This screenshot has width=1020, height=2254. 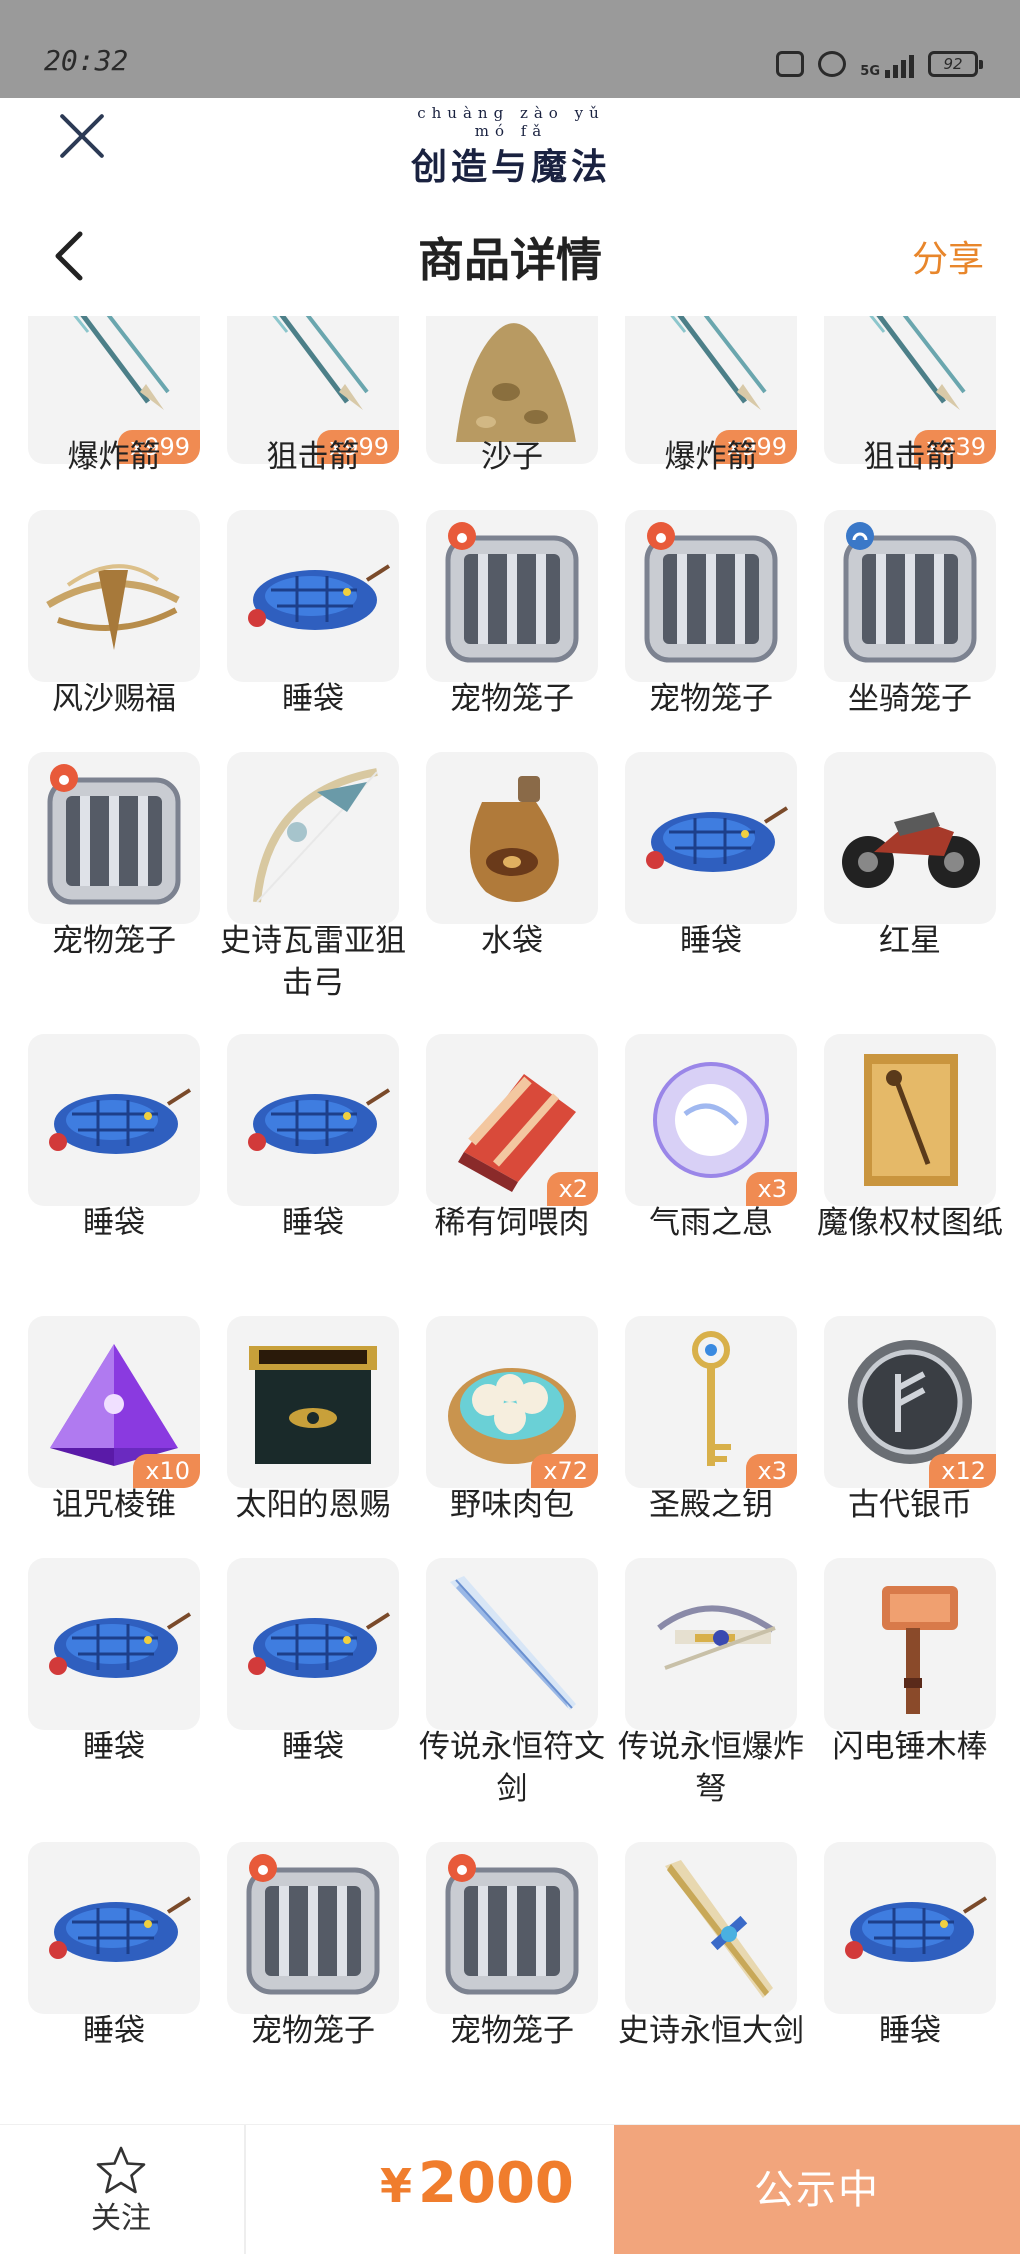 What do you see at coordinates (313, 1405) in the screenshot?
I see `chest-icon` at bounding box center [313, 1405].